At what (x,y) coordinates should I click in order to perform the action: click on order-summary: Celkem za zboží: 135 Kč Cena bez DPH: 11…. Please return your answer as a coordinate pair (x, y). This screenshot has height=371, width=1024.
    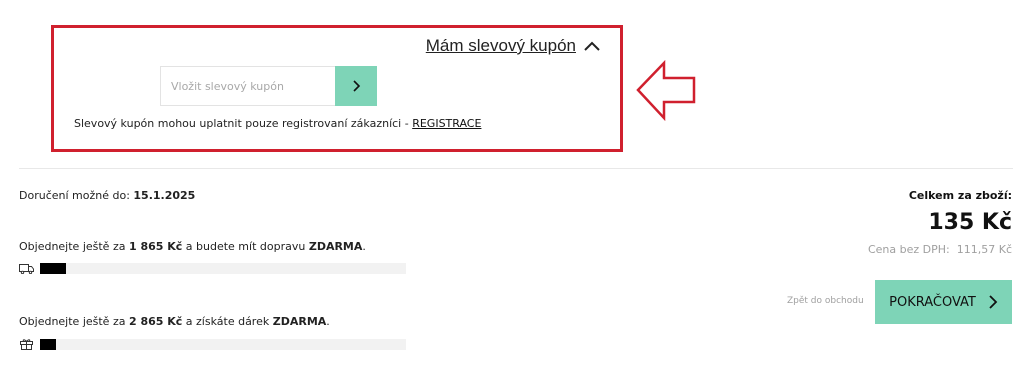
    Looking at the image, I should click on (940, 222).